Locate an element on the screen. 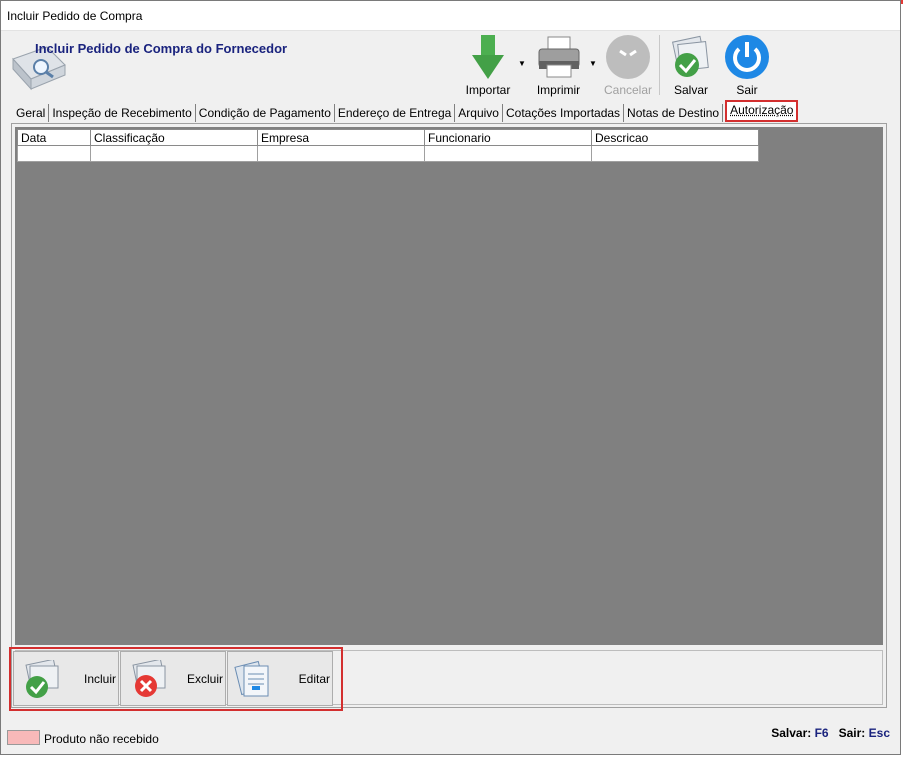  imprimir-button: Imprimir is located at coordinates (558, 65).